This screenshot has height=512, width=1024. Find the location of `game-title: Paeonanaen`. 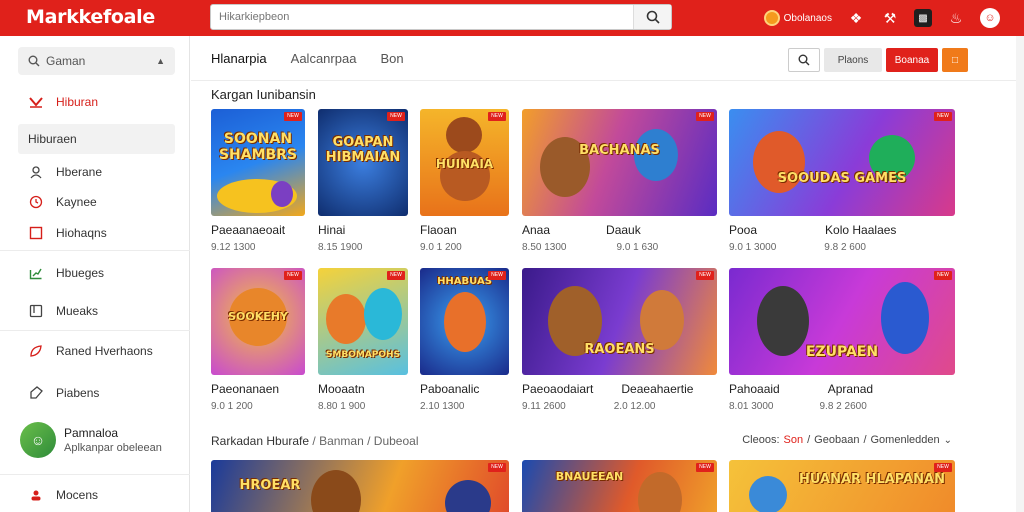

game-title: Paeonanaen is located at coordinates (245, 389).